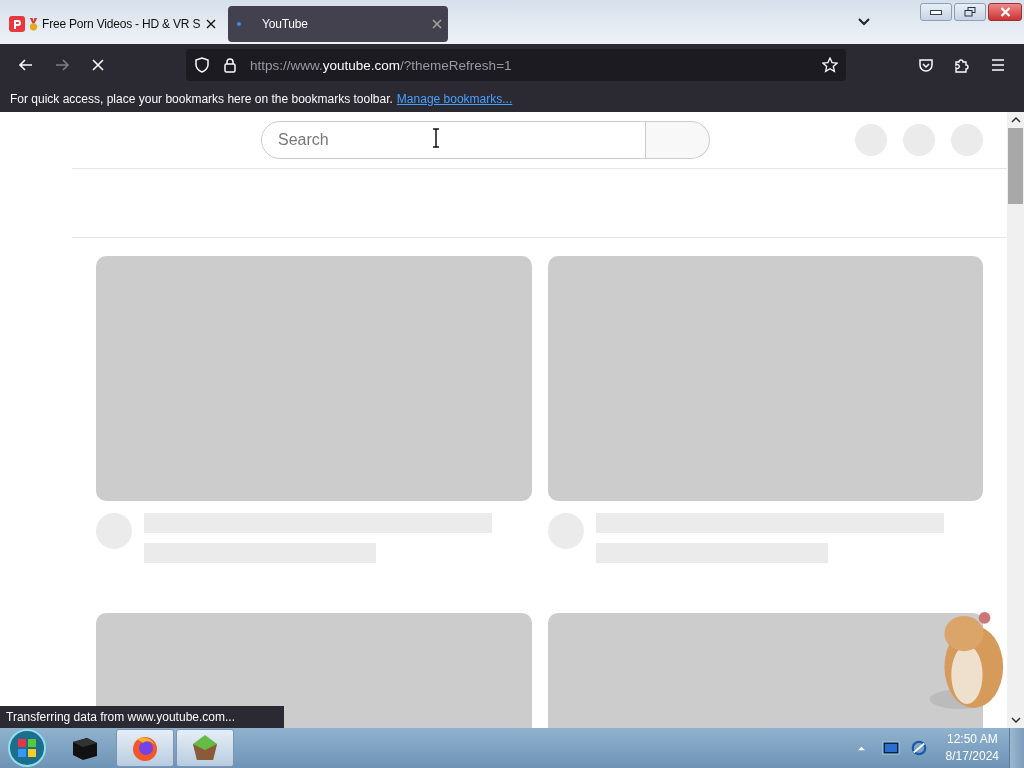 This screenshot has height=768, width=1024. Describe the element at coordinates (239, 24) in the screenshot. I see `loading-dot-icon` at that location.